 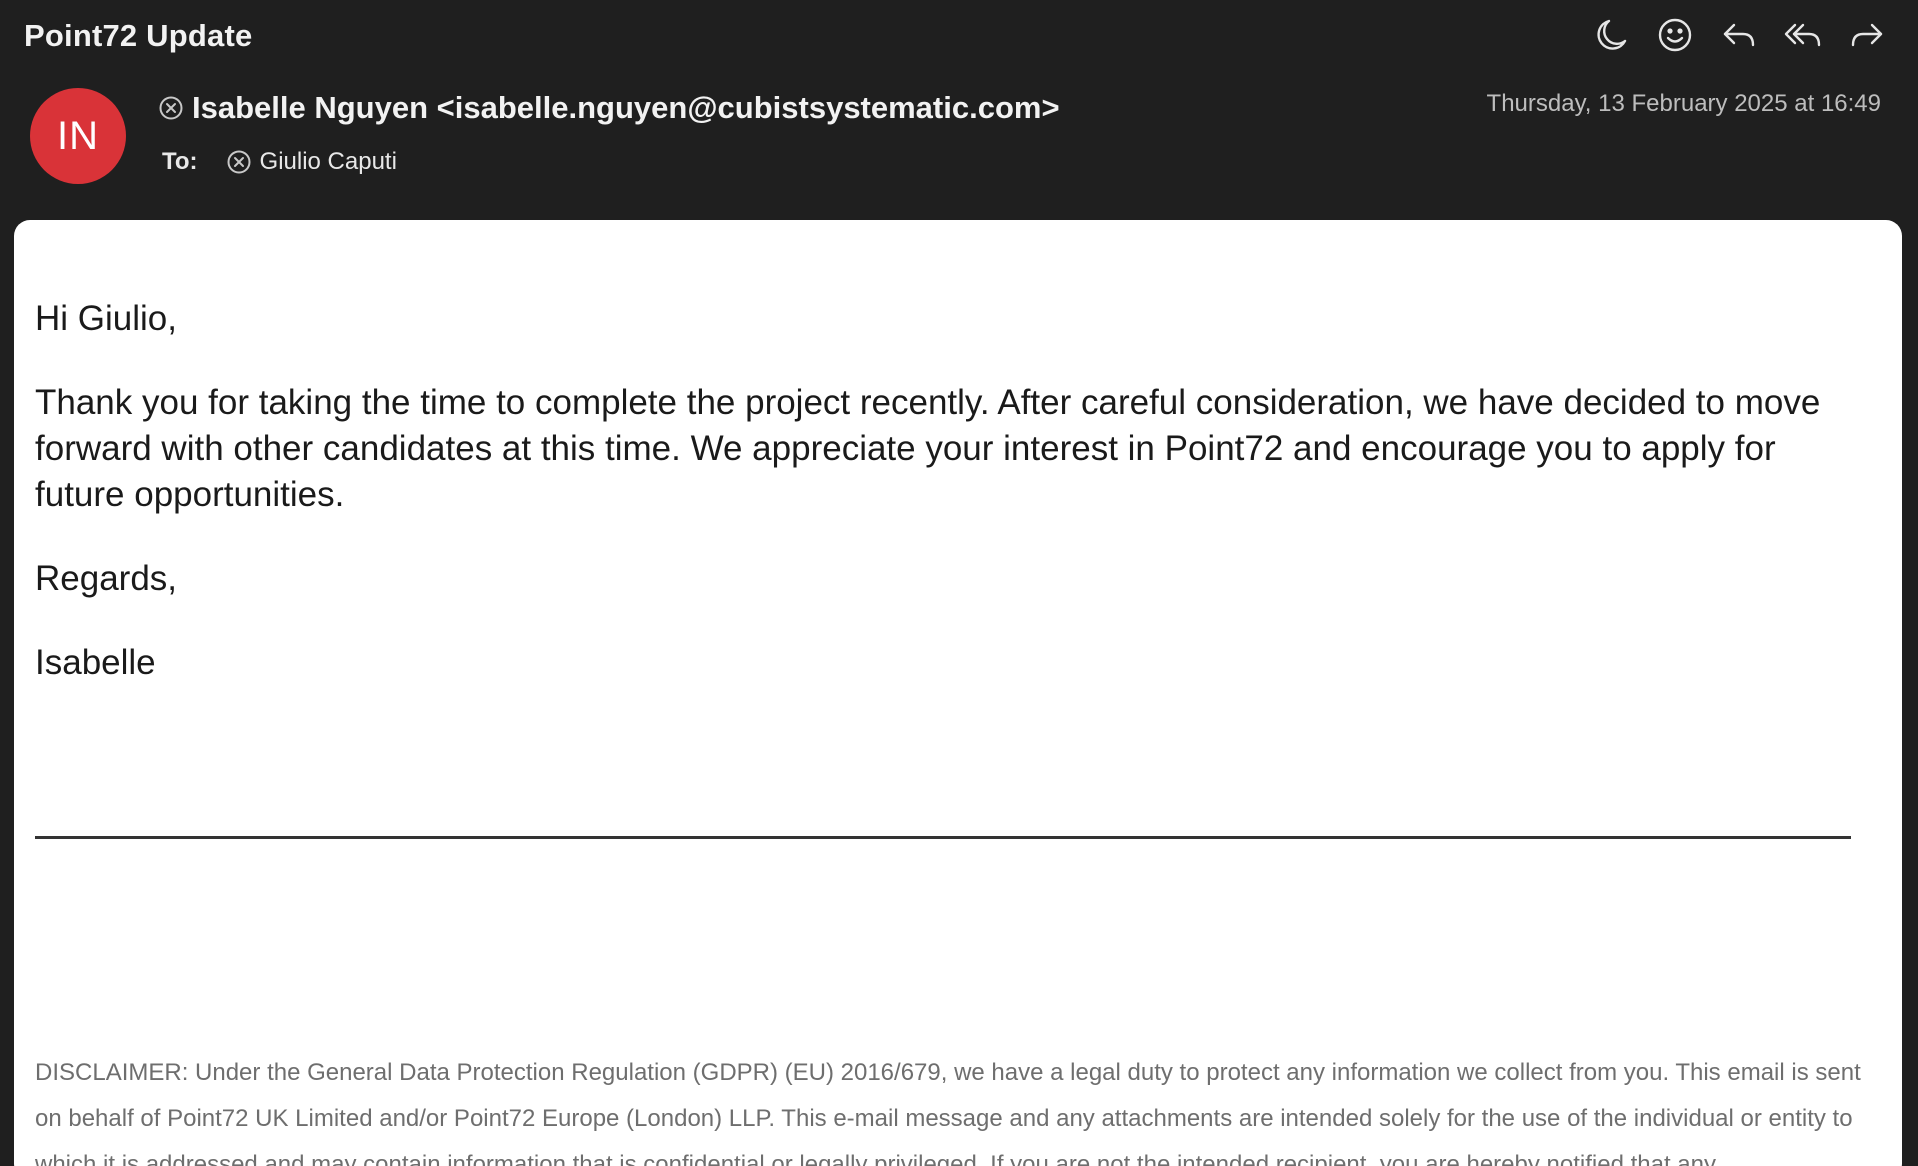 I want to click on forward-button, so click(x=1867, y=35).